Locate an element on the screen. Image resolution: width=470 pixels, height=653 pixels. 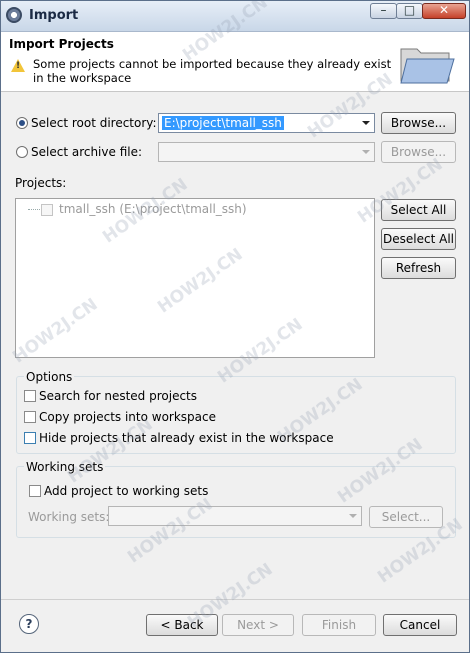
page-title: Import Projects is located at coordinates (61, 44).